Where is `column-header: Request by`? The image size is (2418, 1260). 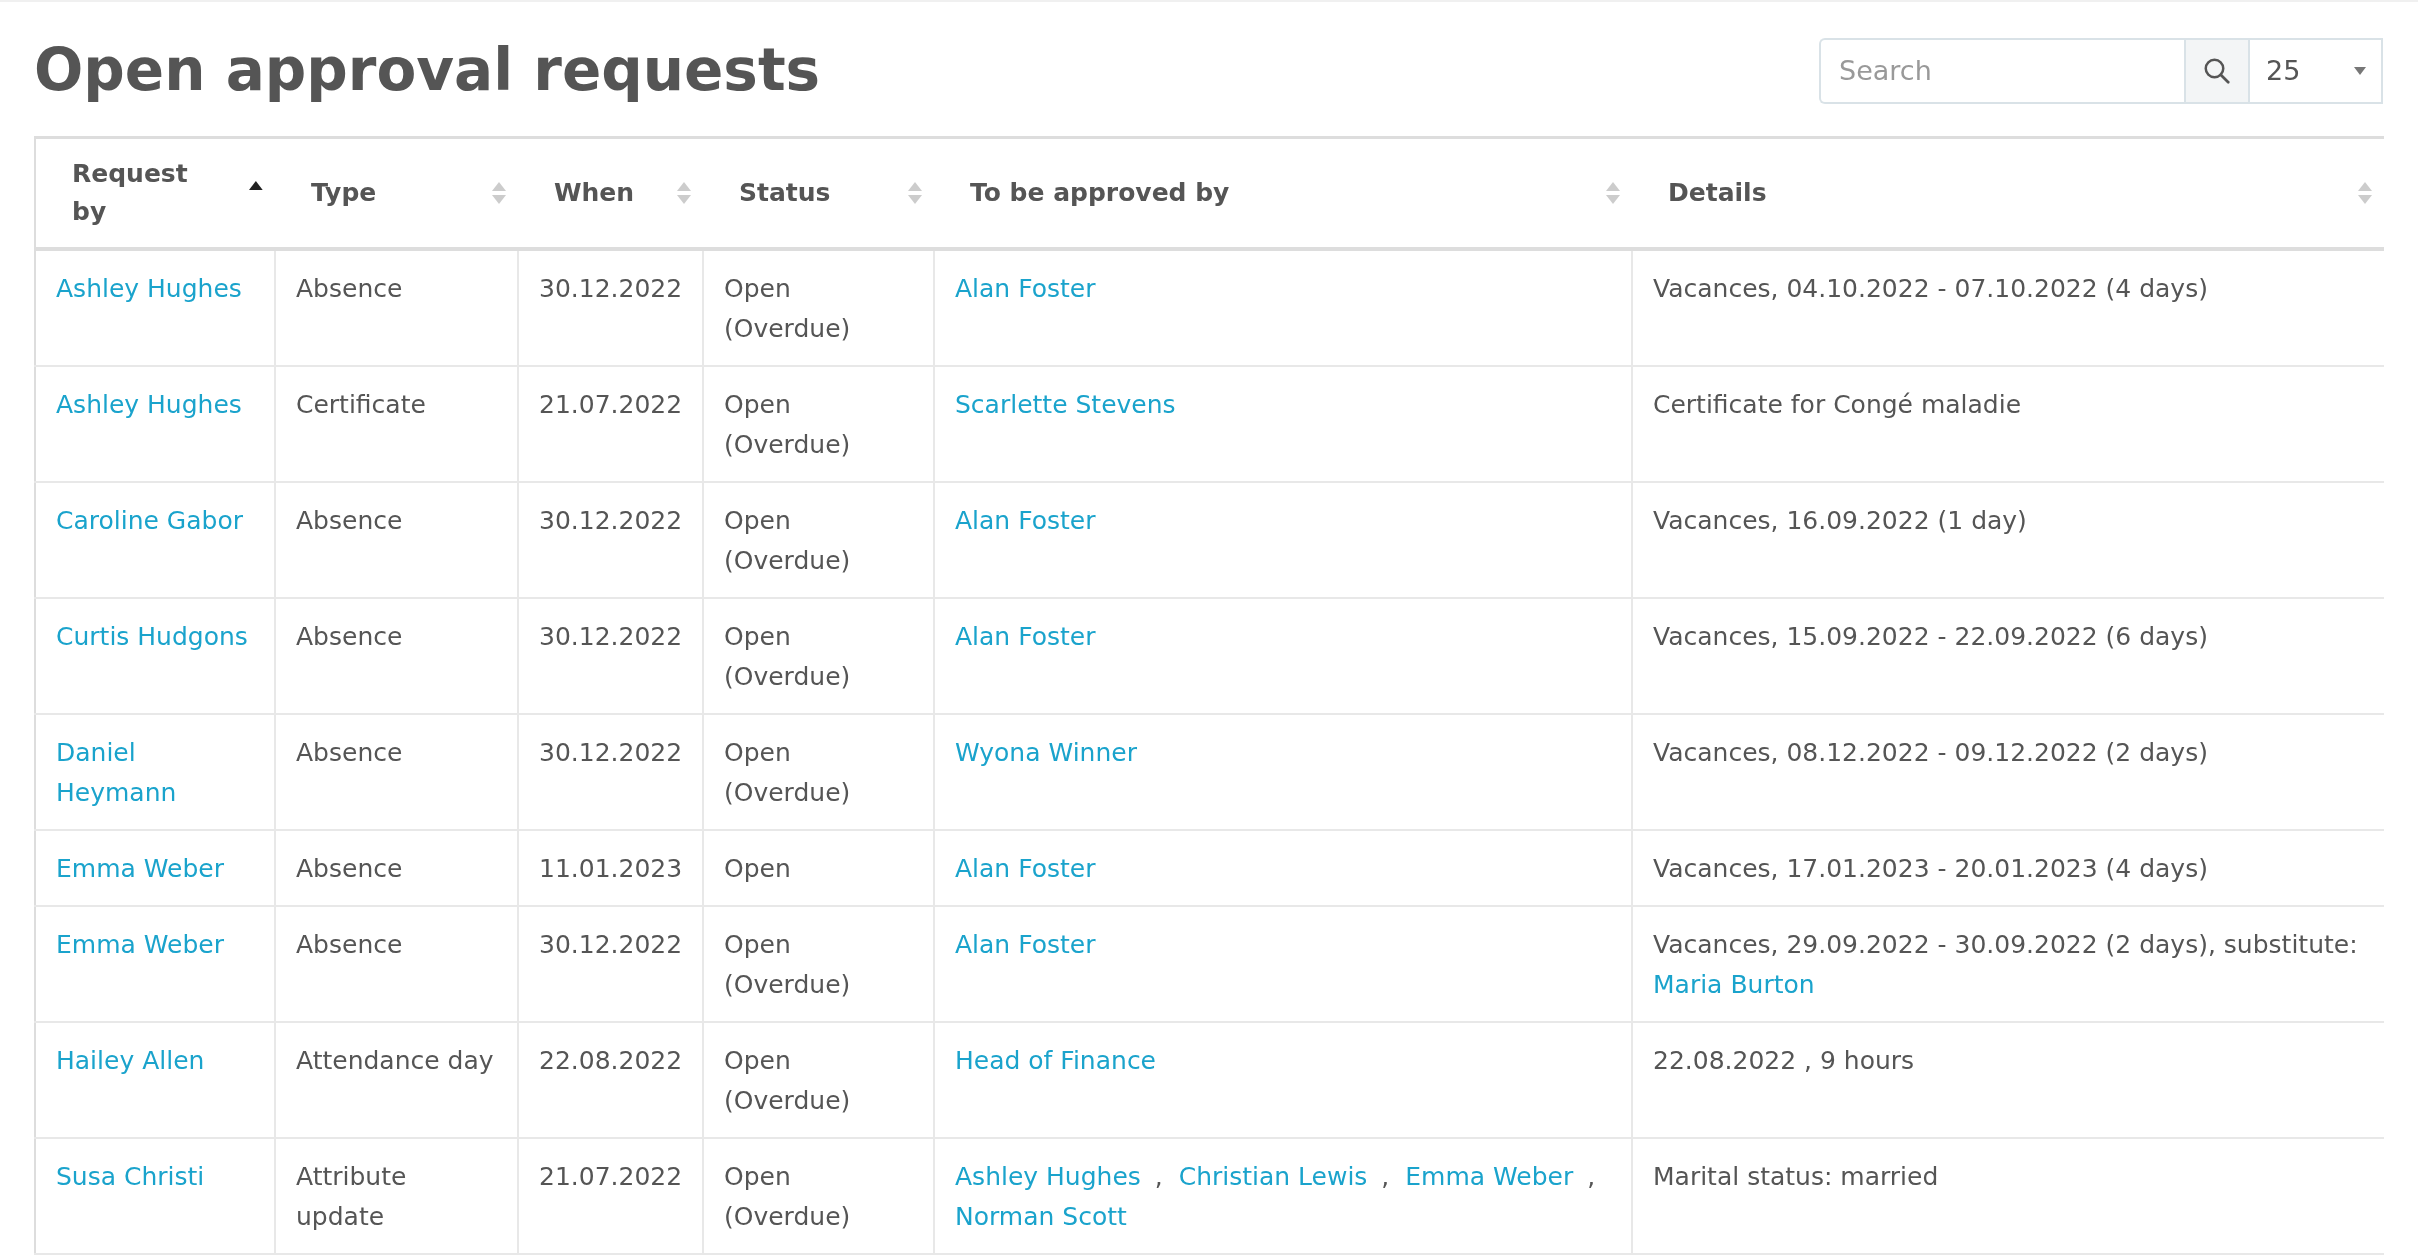 column-header: Request by is located at coordinates (155, 193).